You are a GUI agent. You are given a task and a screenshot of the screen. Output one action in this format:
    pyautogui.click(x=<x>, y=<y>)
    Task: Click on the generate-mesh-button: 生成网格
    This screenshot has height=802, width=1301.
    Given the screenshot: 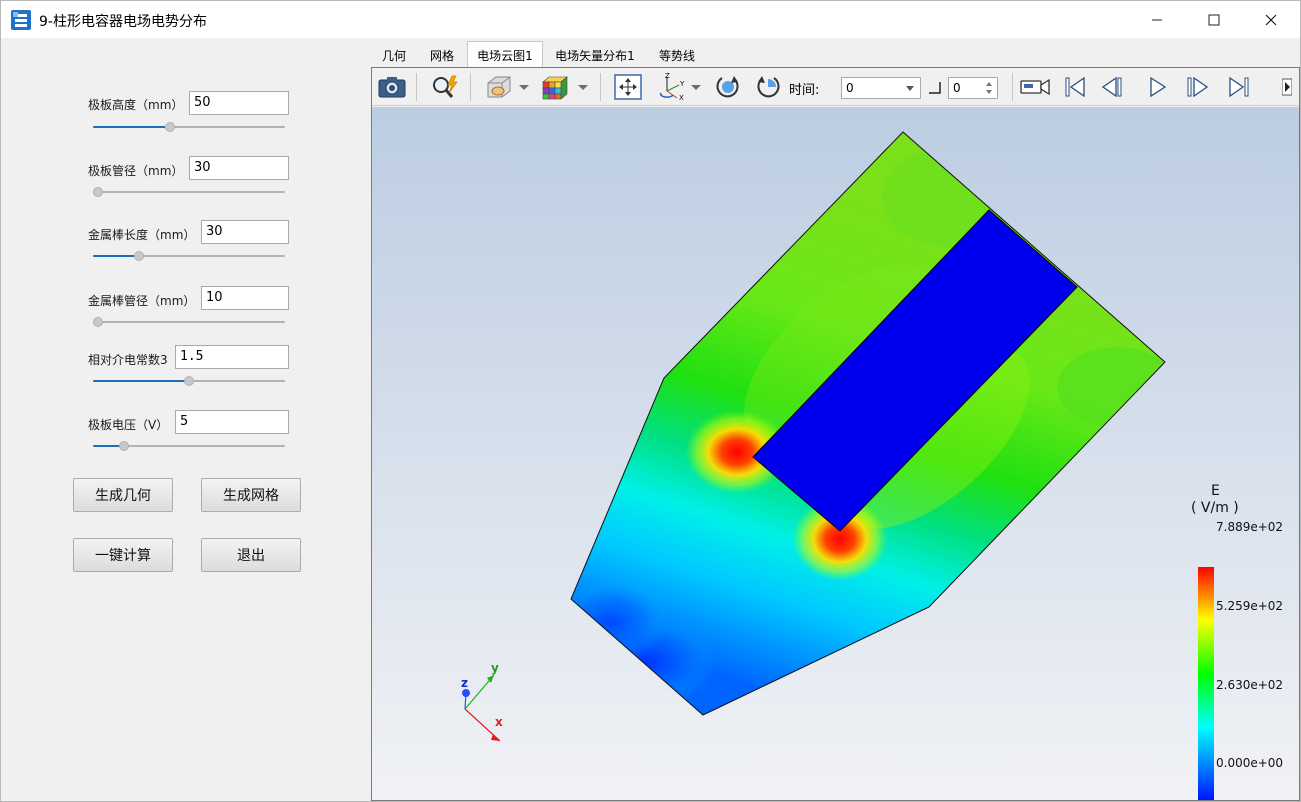 What is the action you would take?
    pyautogui.click(x=251, y=495)
    